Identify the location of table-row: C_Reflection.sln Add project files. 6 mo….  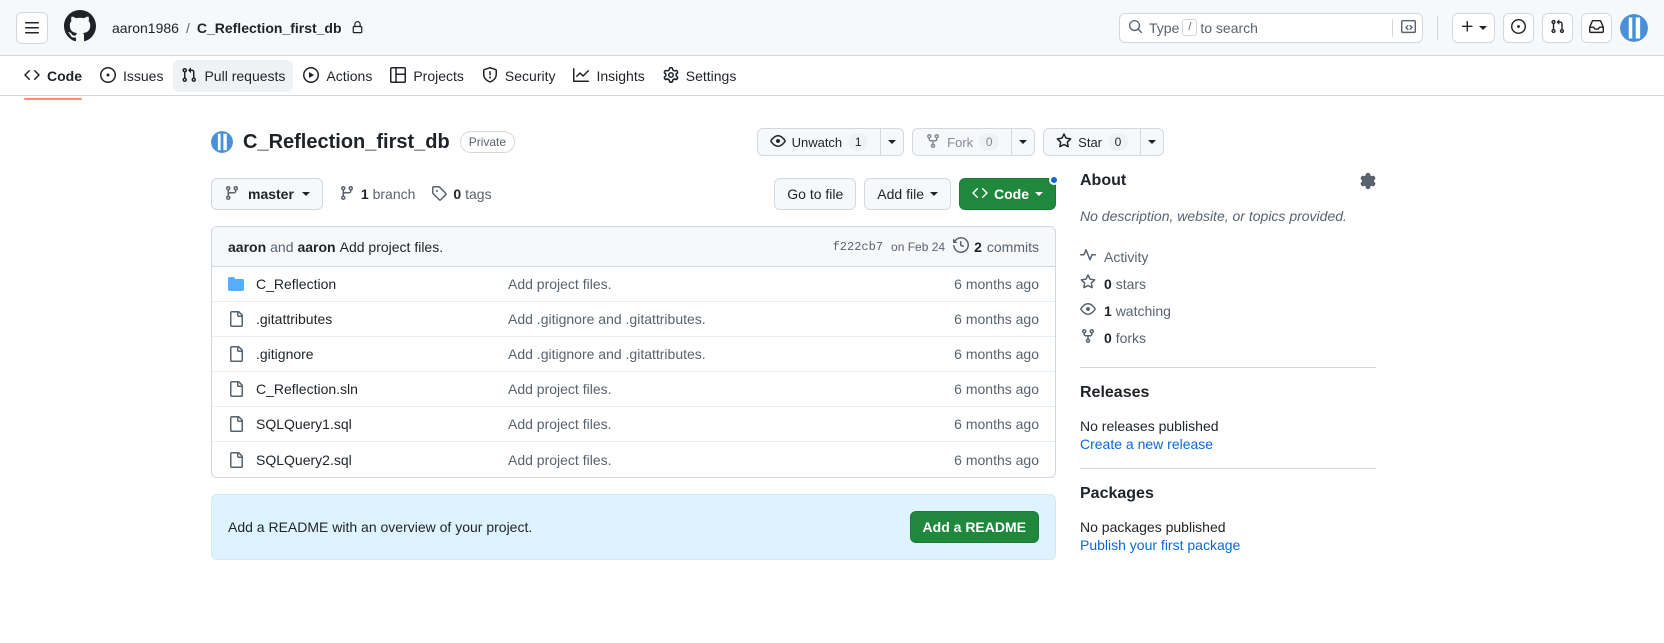
(633, 389).